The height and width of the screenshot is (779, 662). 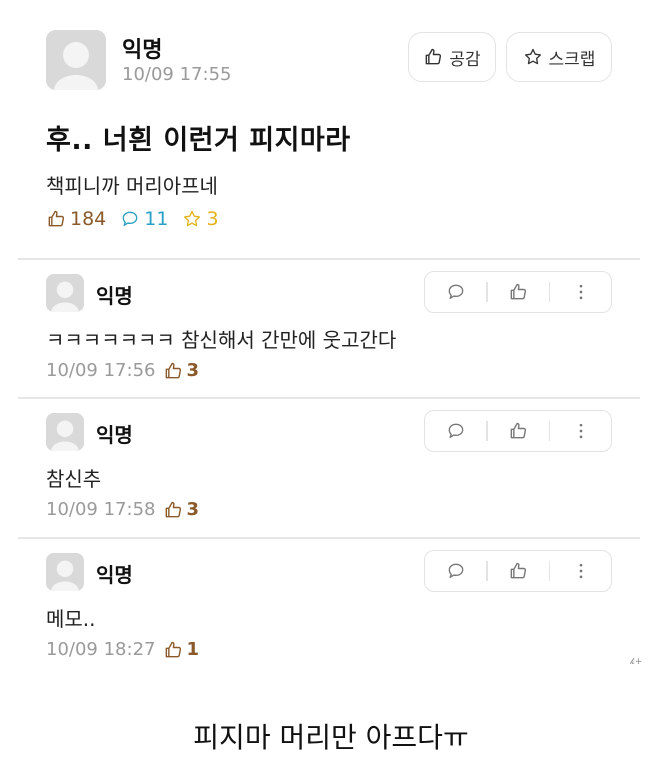 What do you see at coordinates (331, 737) in the screenshot?
I see `caption: 피지마 머리만 아프다ㅠ` at bounding box center [331, 737].